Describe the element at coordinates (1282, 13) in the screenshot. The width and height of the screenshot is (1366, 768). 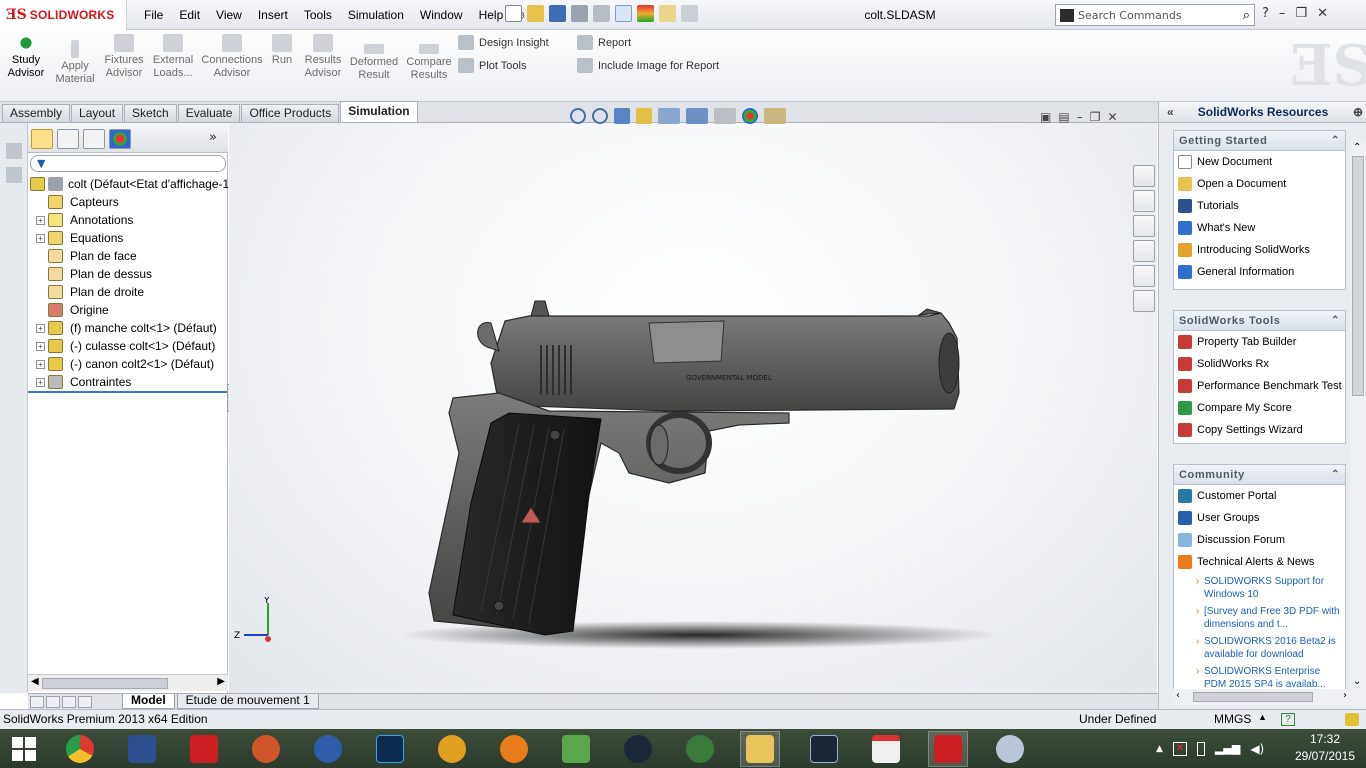
I see `minimize-icon: –` at that location.